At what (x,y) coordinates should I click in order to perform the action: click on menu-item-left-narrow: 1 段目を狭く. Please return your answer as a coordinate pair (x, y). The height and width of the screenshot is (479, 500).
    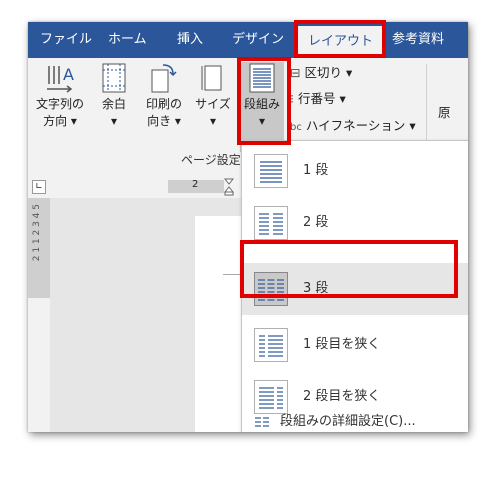
    Looking at the image, I should click on (355, 345).